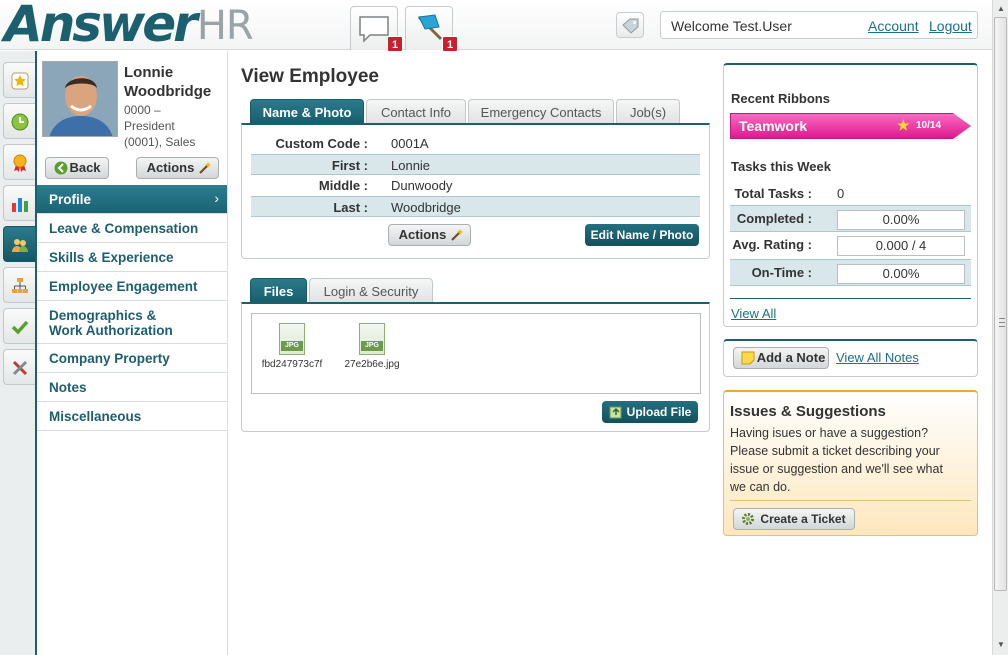 The height and width of the screenshot is (655, 1008). What do you see at coordinates (168, 91) in the screenshot?
I see `employee-last-name: Woodbridge` at bounding box center [168, 91].